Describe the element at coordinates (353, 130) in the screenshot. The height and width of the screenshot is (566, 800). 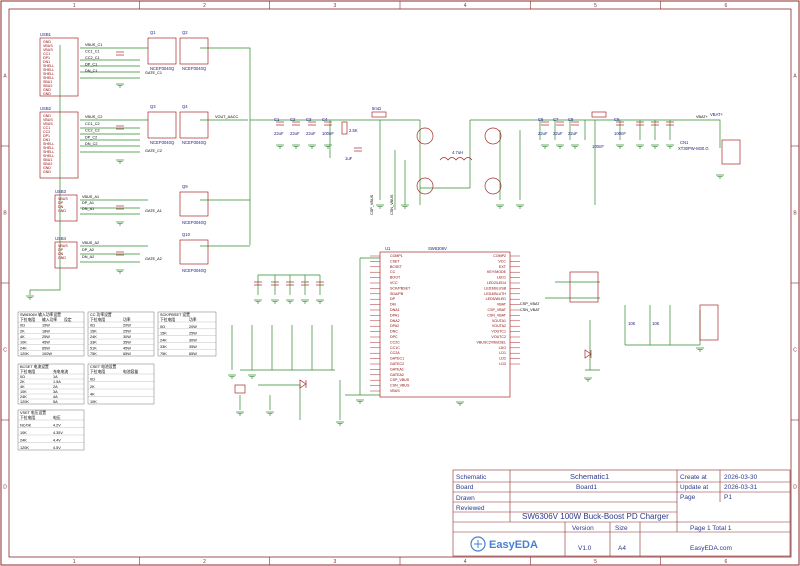
I see `resistor-value: 2.5K` at that location.